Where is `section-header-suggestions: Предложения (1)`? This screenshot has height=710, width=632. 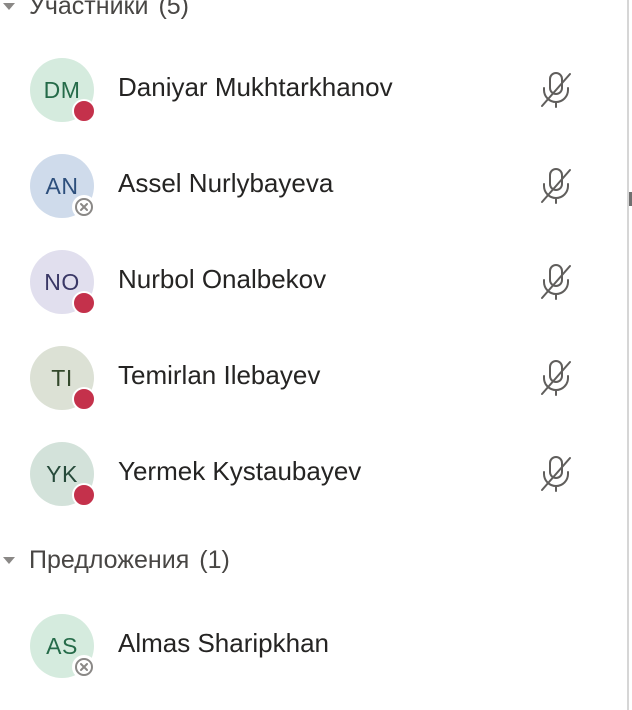 section-header-suggestions: Предложения (1) is located at coordinates (200, 560).